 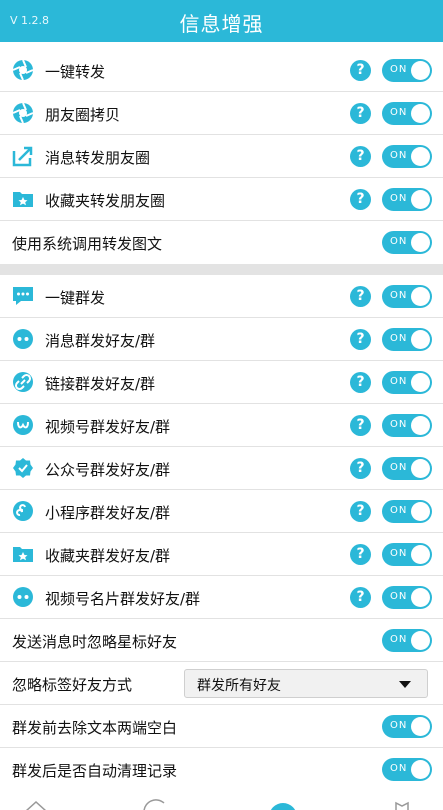 What do you see at coordinates (100, 341) in the screenshot?
I see `setting-label: 消息群发好友/群` at bounding box center [100, 341].